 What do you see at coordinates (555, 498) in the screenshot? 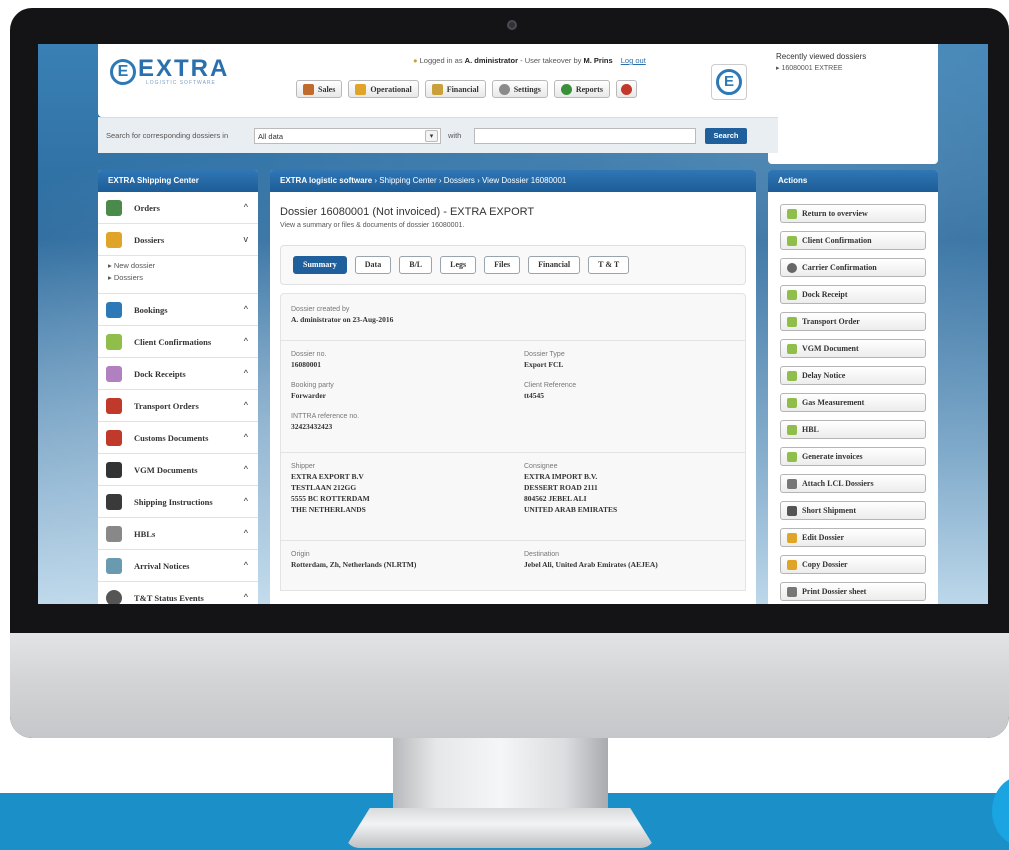
I see `consignee-line: 804562 JEBEL ALI` at bounding box center [555, 498].